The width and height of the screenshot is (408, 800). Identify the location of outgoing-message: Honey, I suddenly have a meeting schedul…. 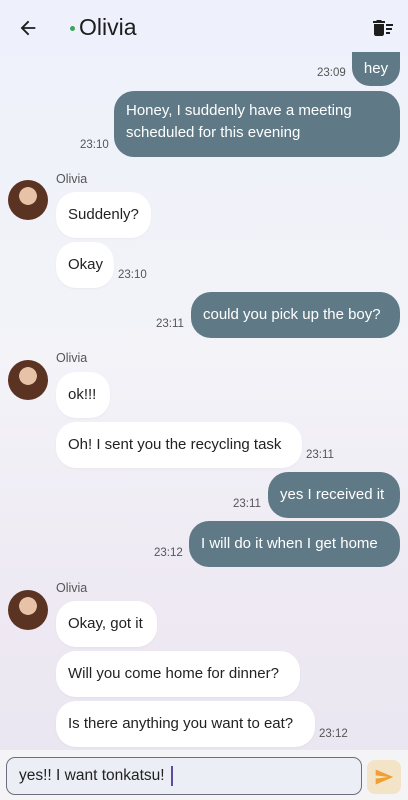
(257, 124).